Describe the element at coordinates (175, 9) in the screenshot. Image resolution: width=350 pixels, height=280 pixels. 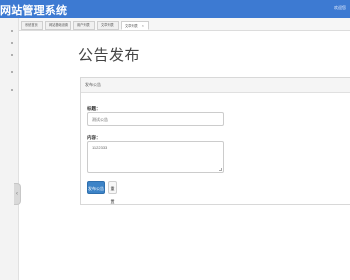
I see `top-bar: 网站管理系统 欢迎您` at that location.